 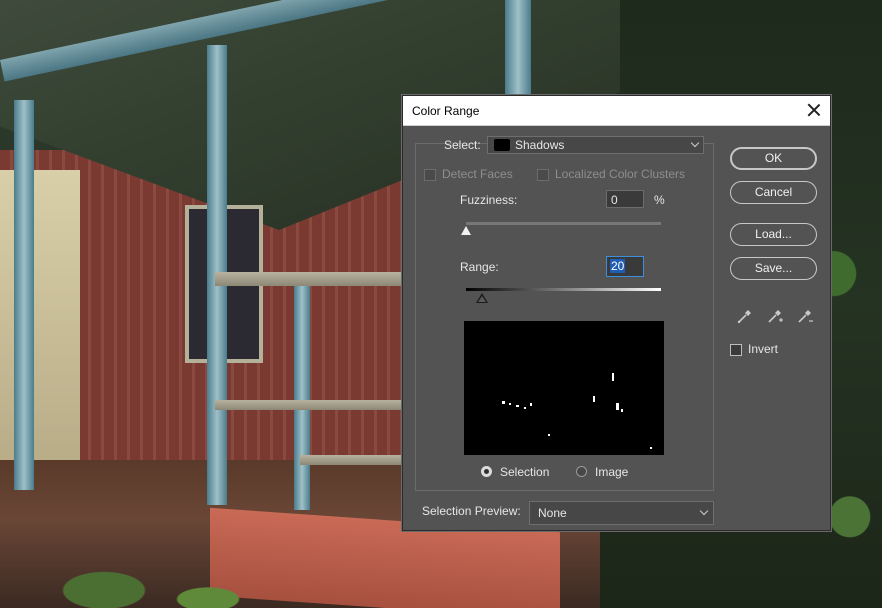 I want to click on select-dropdown: Shadows, so click(x=595, y=145).